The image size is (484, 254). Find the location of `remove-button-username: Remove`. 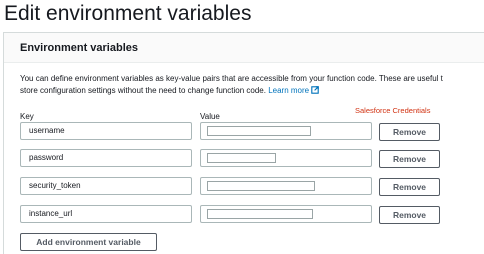

remove-button-username: Remove is located at coordinates (409, 132).